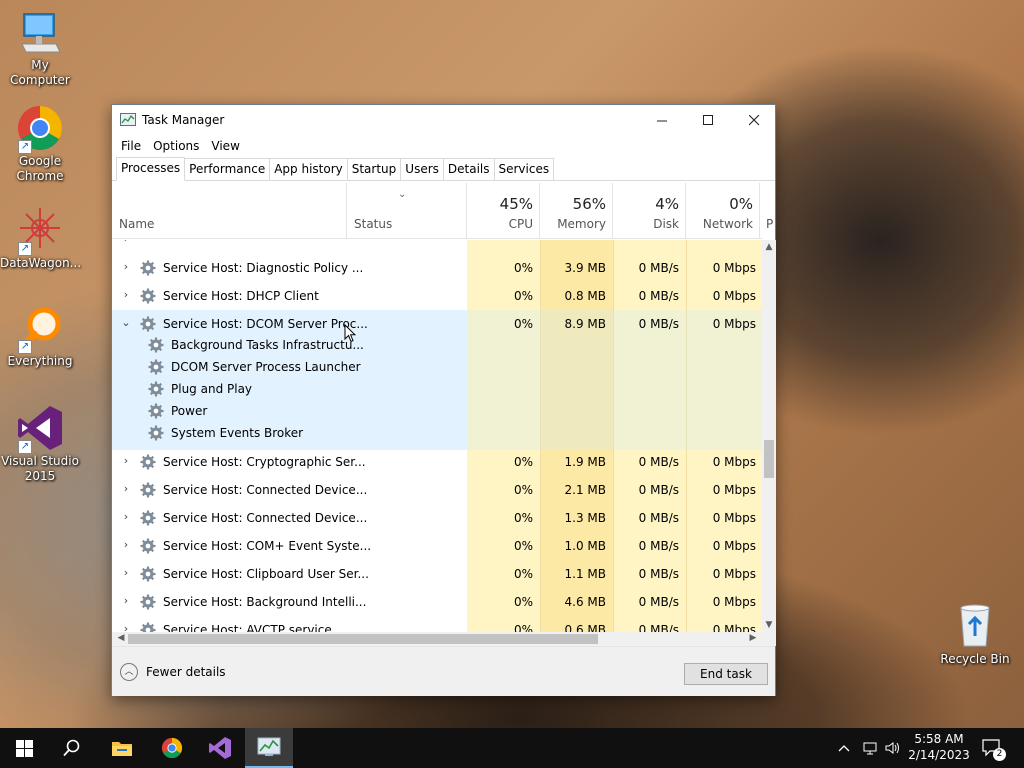 The height and width of the screenshot is (768, 1024). What do you see at coordinates (726, 674) in the screenshot?
I see `end-task-button: End task` at bounding box center [726, 674].